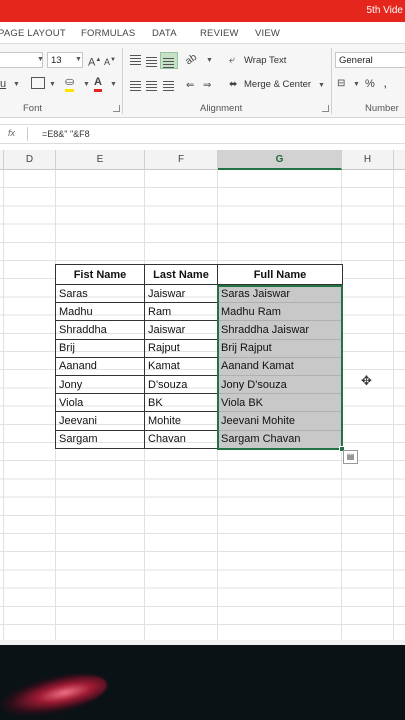 Image resolution: width=405 pixels, height=720 pixels. Describe the element at coordinates (116, 108) in the screenshot. I see `font-dialog-launcher-icon` at that location.